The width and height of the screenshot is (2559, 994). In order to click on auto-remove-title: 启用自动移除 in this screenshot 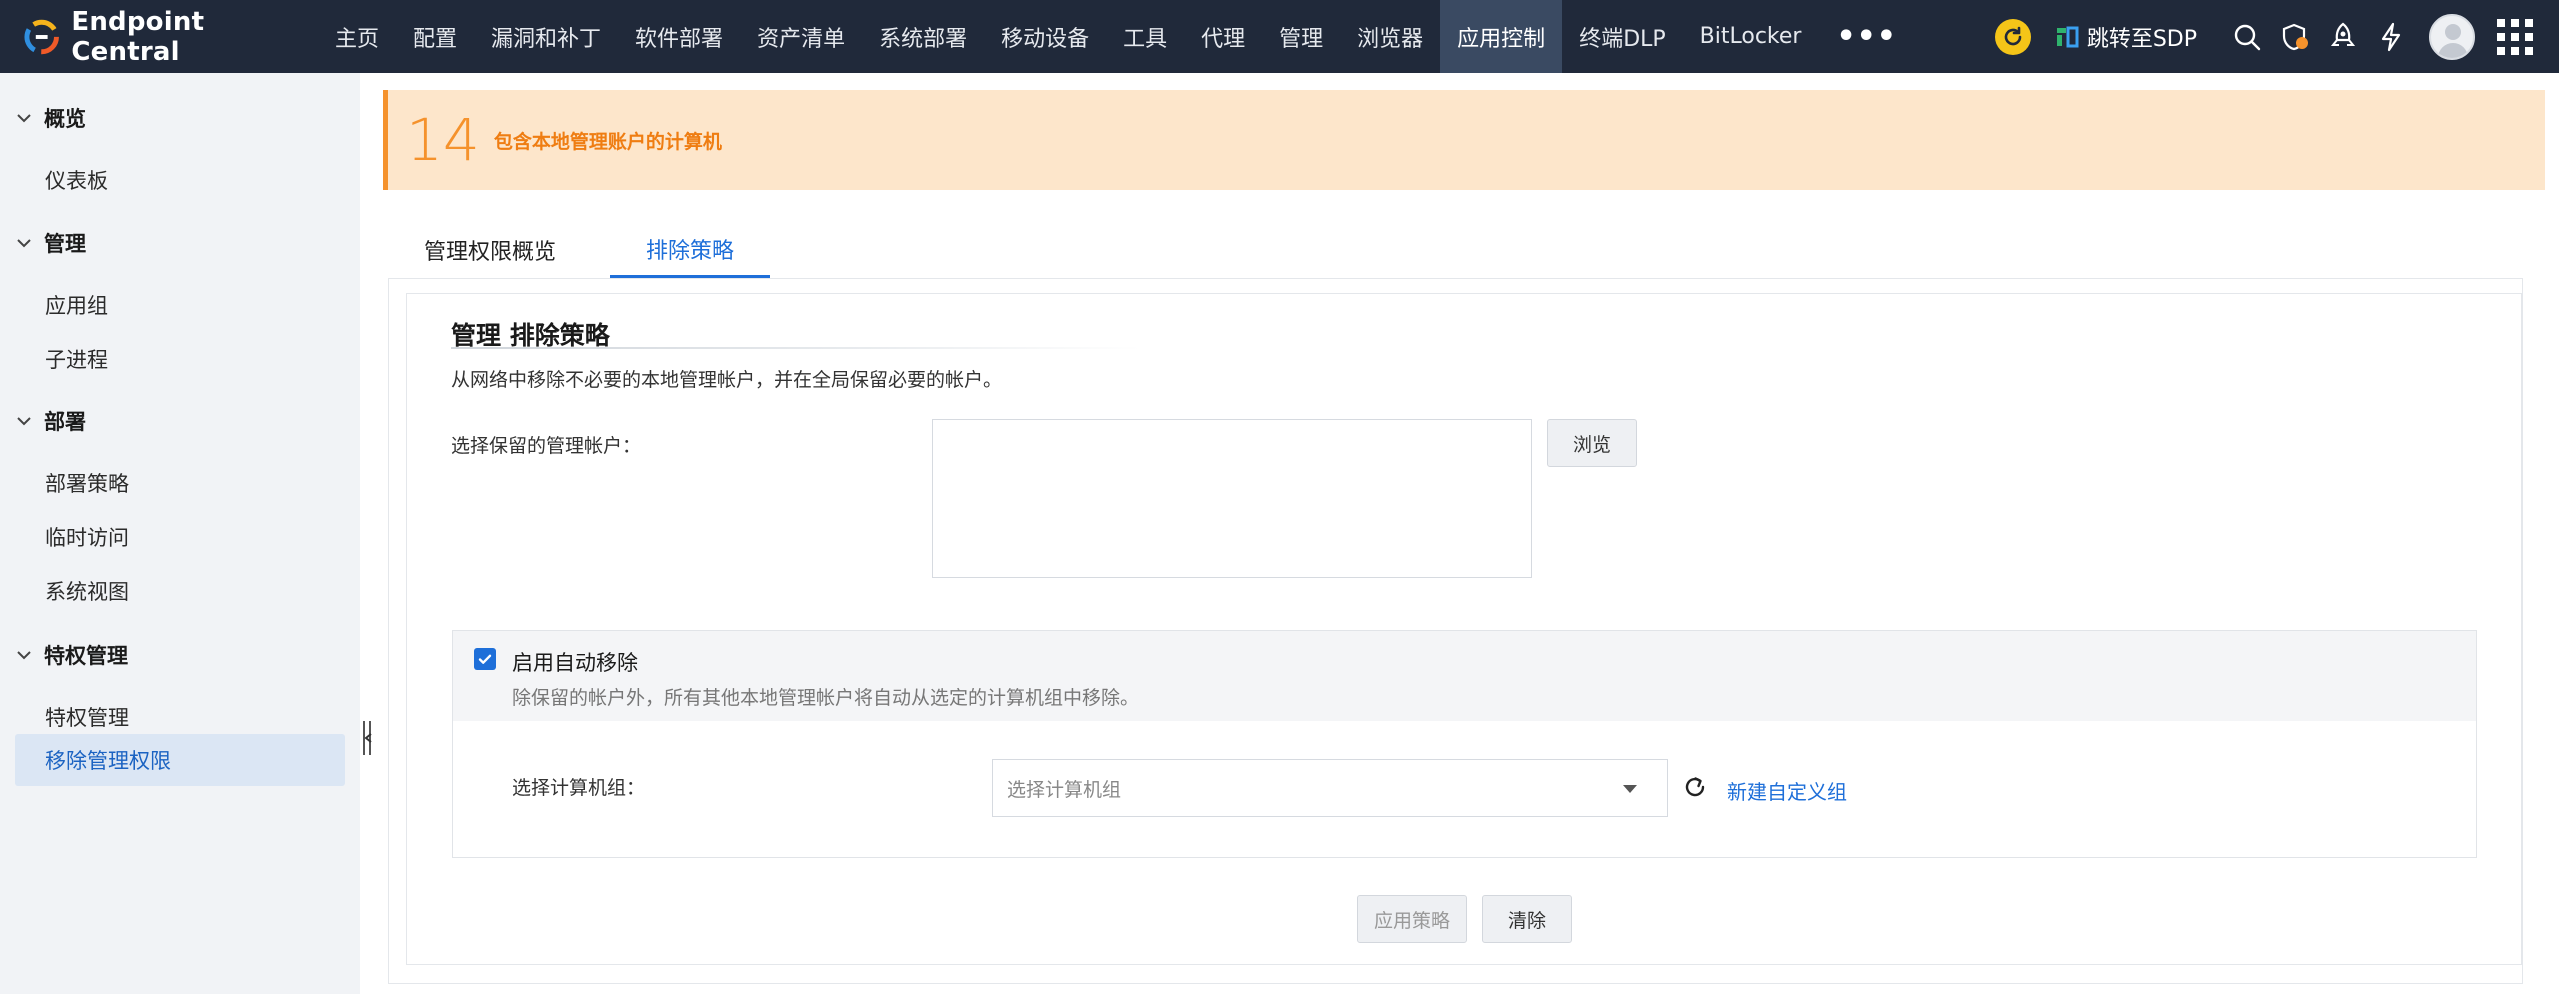, I will do `click(575, 663)`.